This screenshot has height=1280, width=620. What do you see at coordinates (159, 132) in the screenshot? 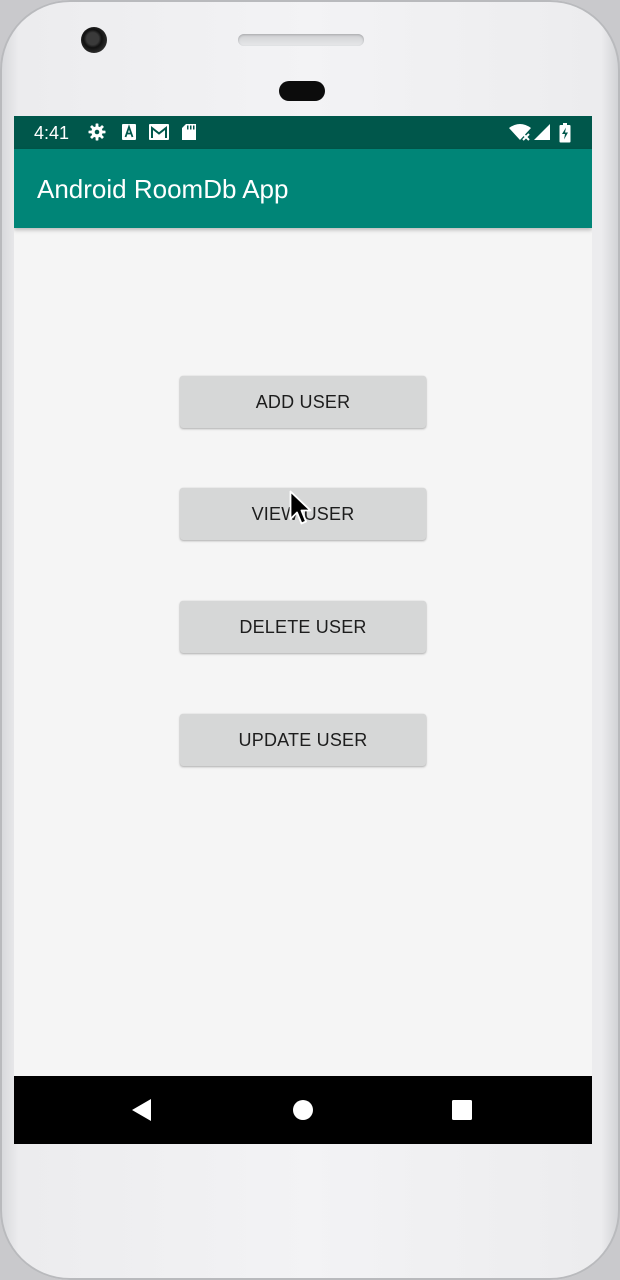
I see `gmail-icon` at bounding box center [159, 132].